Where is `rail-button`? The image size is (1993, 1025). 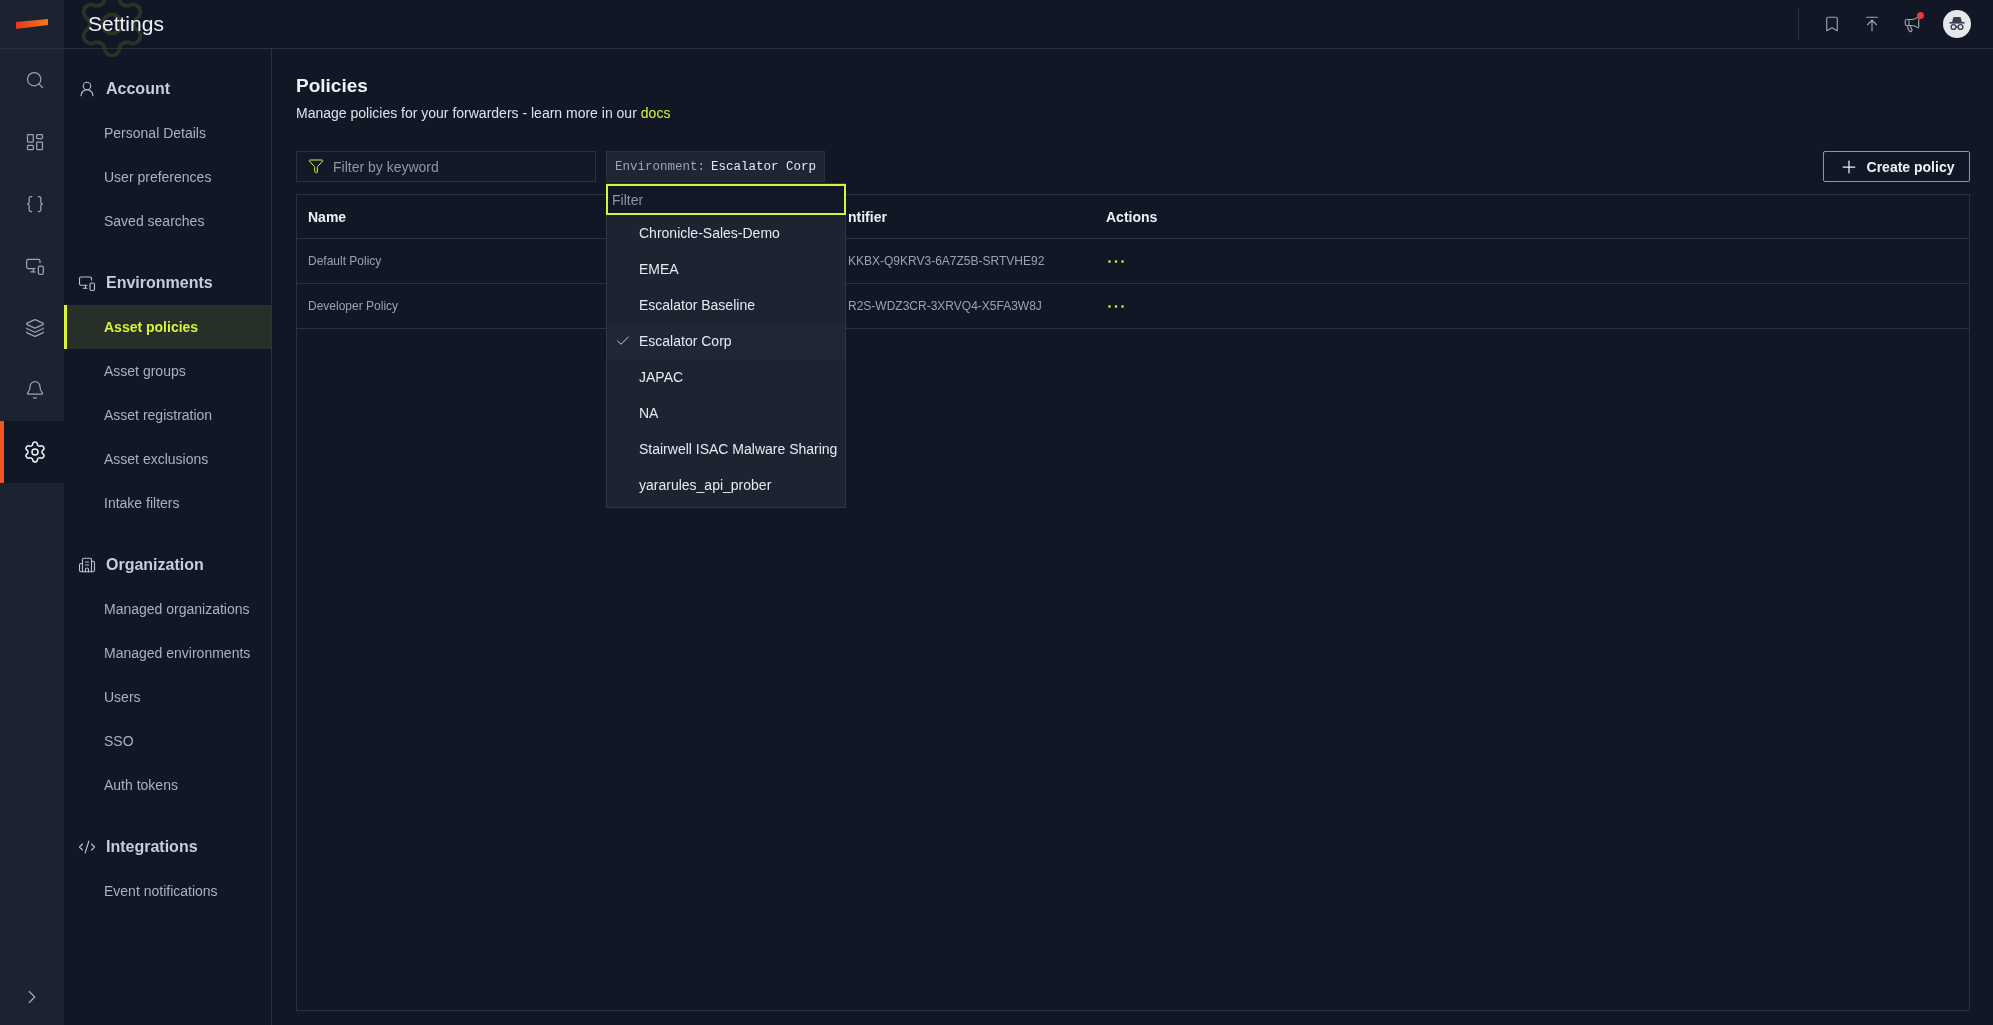
rail-button is located at coordinates (32, 452).